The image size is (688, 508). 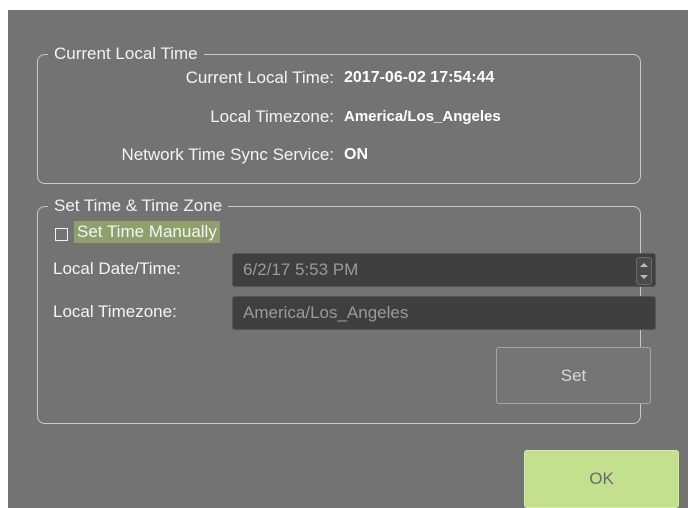 What do you see at coordinates (301, 269) in the screenshot?
I see `local-datetime-value: 6/2/17 5:53 PM` at bounding box center [301, 269].